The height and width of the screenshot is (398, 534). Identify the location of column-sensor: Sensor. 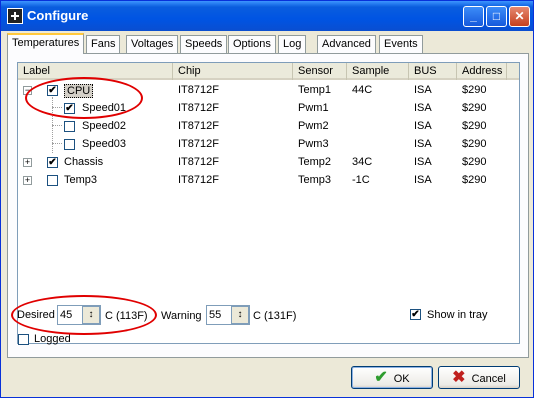
(320, 71).